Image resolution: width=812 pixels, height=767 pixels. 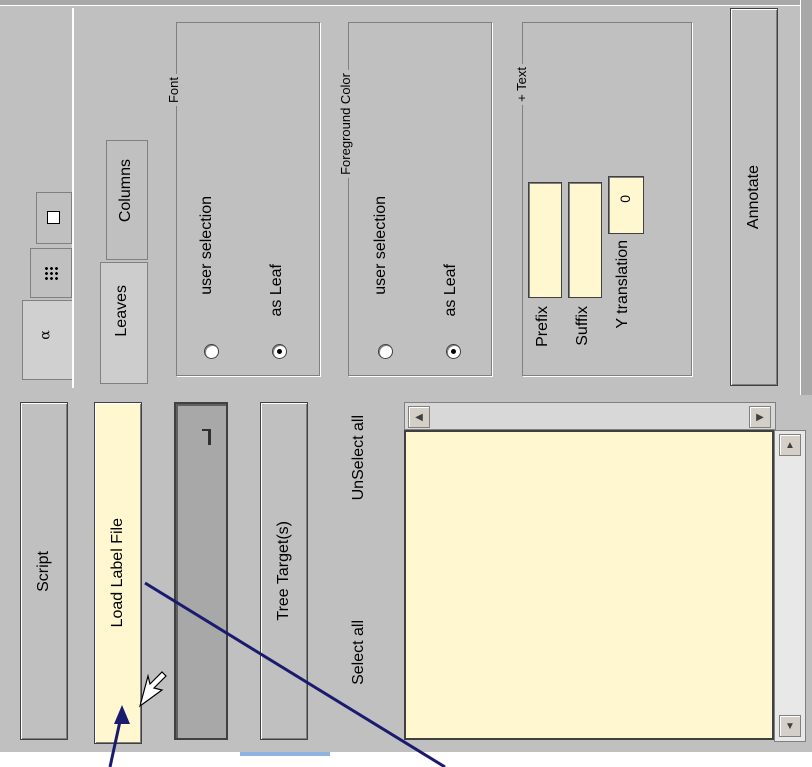 I want to click on suffix-label: Suffix, so click(x=582, y=326).